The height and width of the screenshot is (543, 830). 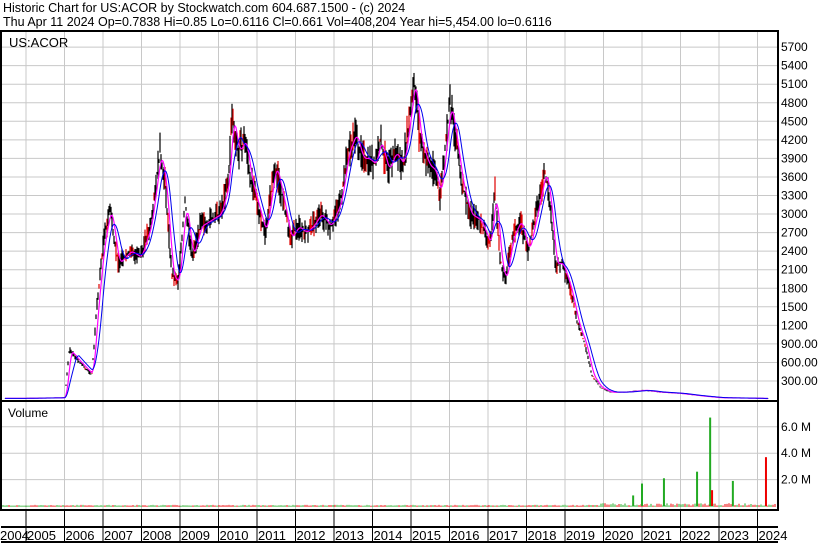 What do you see at coordinates (272, 535) in the screenshot?
I see `x-tick-label: 2011` at bounding box center [272, 535].